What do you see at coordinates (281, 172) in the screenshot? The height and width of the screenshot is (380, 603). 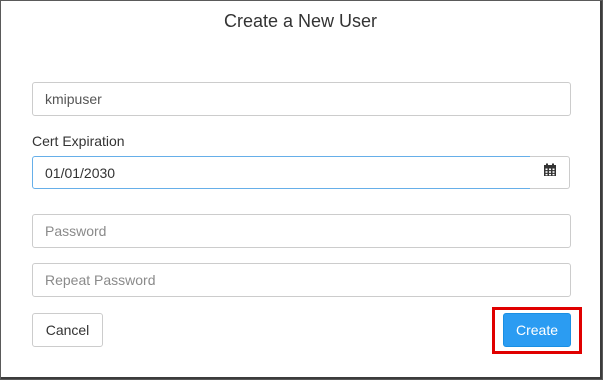 I see `cert-expiration-input` at bounding box center [281, 172].